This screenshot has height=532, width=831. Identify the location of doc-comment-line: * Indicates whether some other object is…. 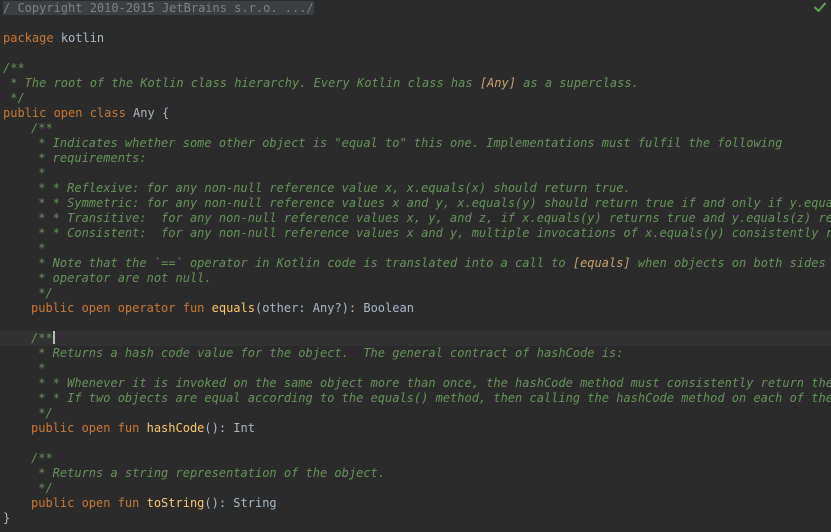
(417, 143).